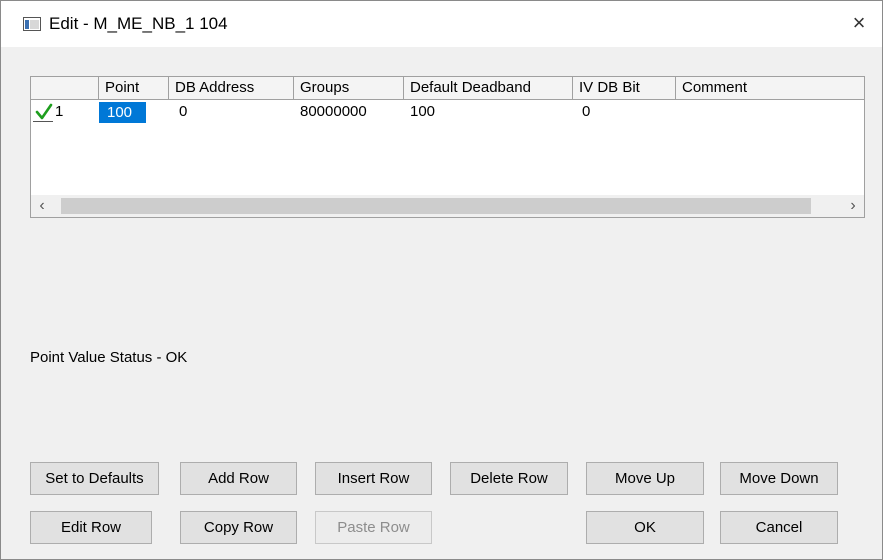 This screenshot has width=883, height=560. Describe the element at coordinates (238, 527) in the screenshot. I see `copy-row-button: Copy Row` at that location.